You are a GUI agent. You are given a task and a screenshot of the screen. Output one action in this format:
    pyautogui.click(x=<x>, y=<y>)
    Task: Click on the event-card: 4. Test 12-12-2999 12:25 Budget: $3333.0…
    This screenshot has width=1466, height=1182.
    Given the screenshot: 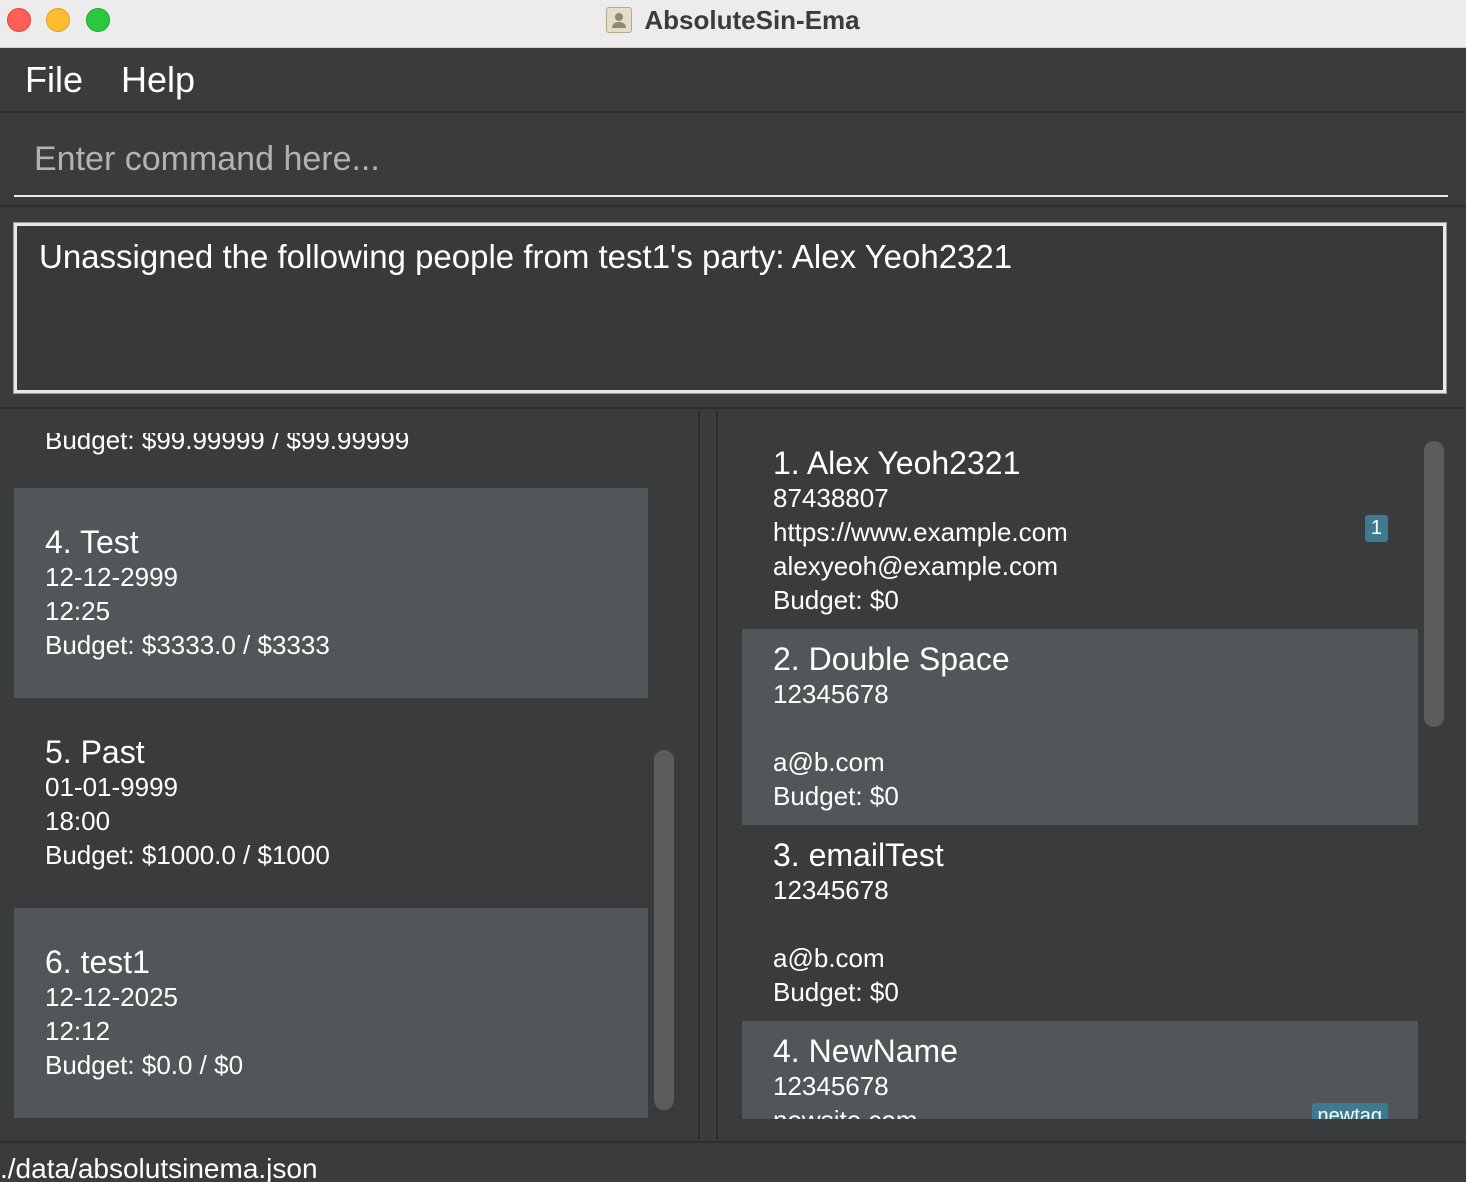 What is the action you would take?
    pyautogui.click(x=331, y=593)
    